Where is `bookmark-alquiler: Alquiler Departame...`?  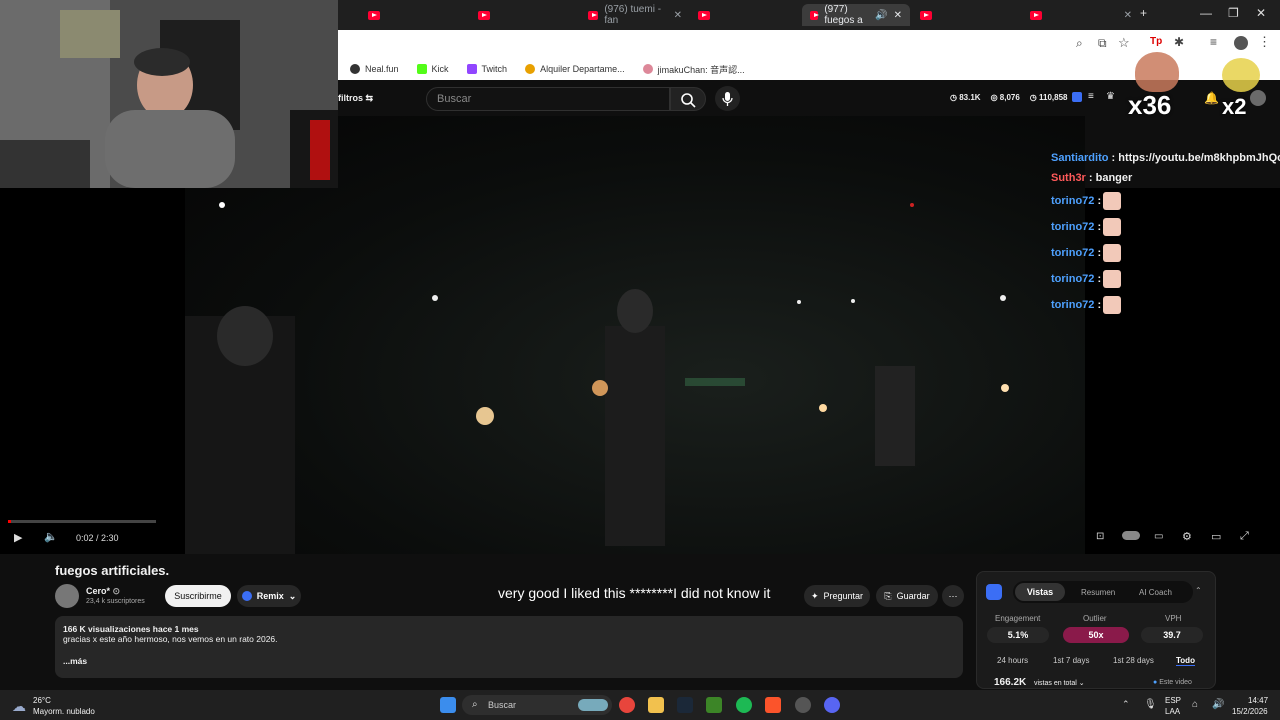
bookmark-alquiler: Alquiler Departame... is located at coordinates (575, 69).